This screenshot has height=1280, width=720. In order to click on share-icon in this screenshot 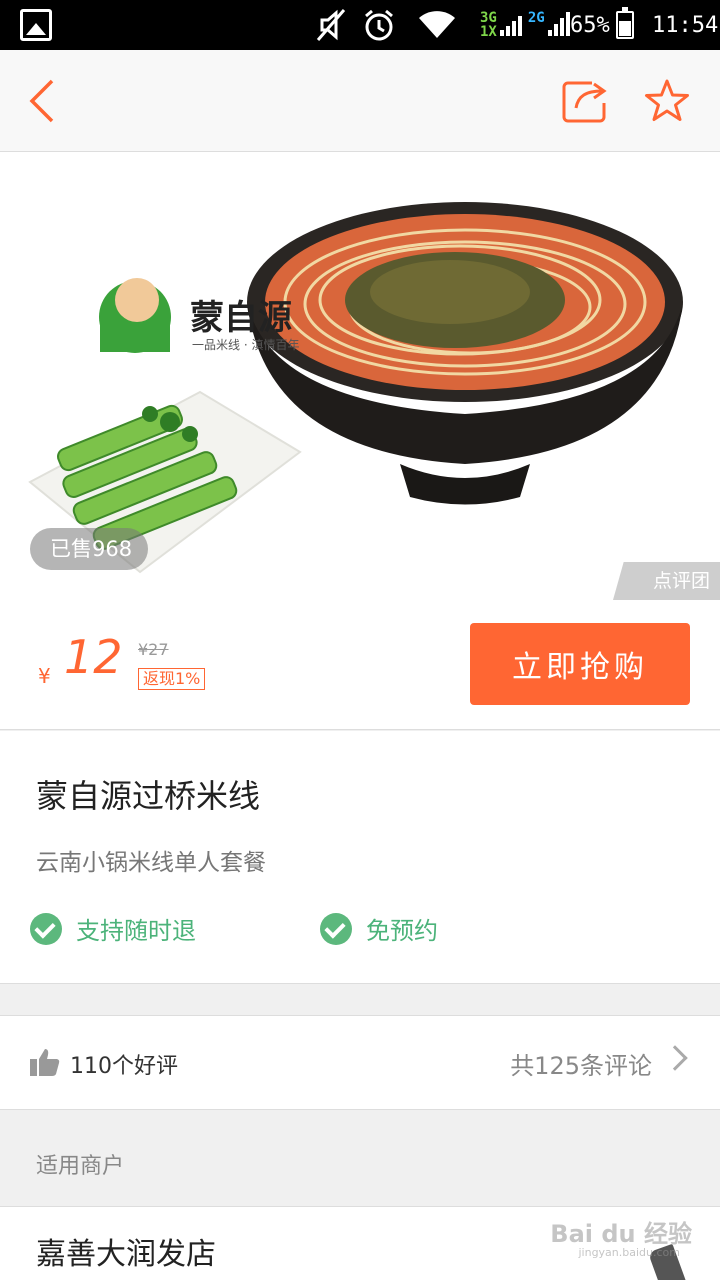, I will do `click(584, 102)`.